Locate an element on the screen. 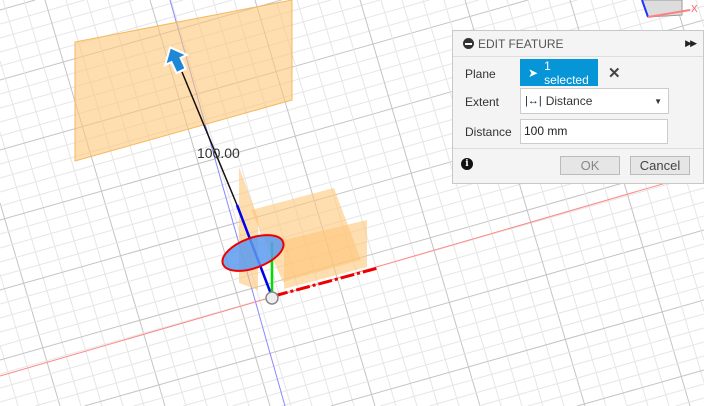  dialog-footer-divider is located at coordinates (578, 148).